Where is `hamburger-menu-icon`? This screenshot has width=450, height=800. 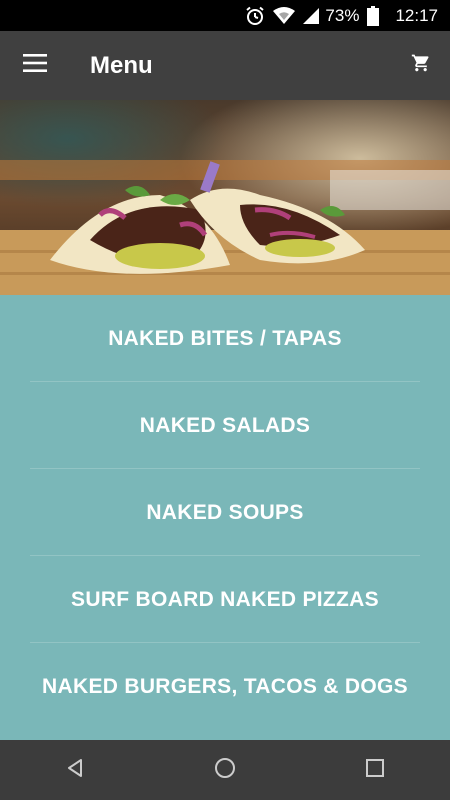
hamburger-menu-icon is located at coordinates (35, 65).